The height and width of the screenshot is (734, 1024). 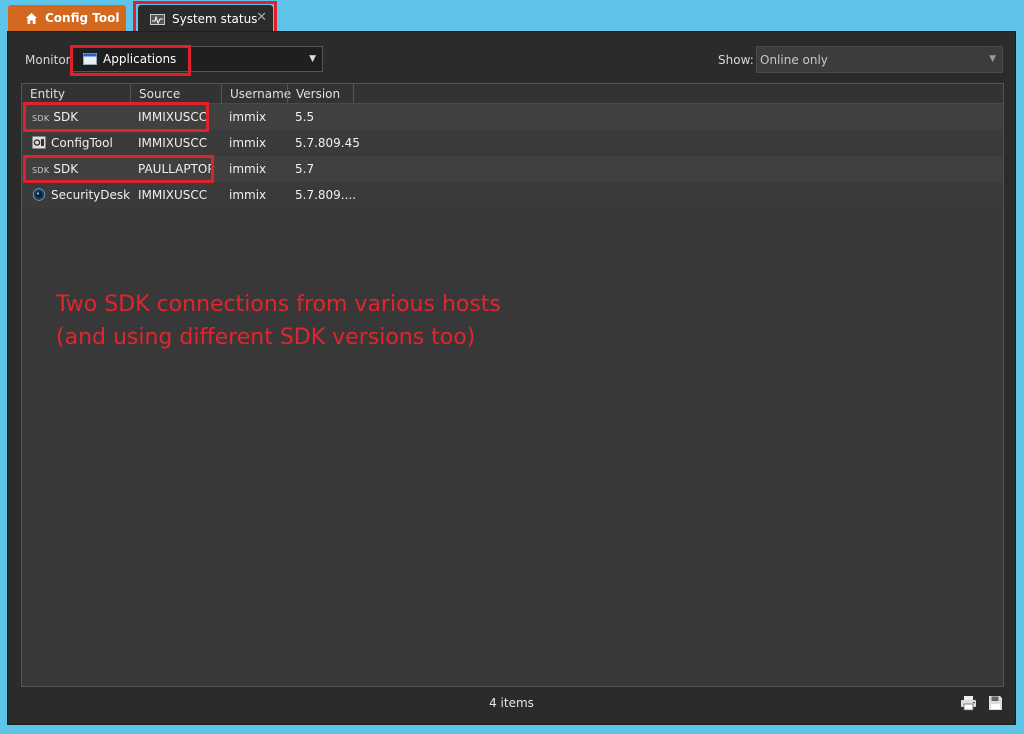 I want to click on entity-cell: ConfigTool, so click(x=72, y=143).